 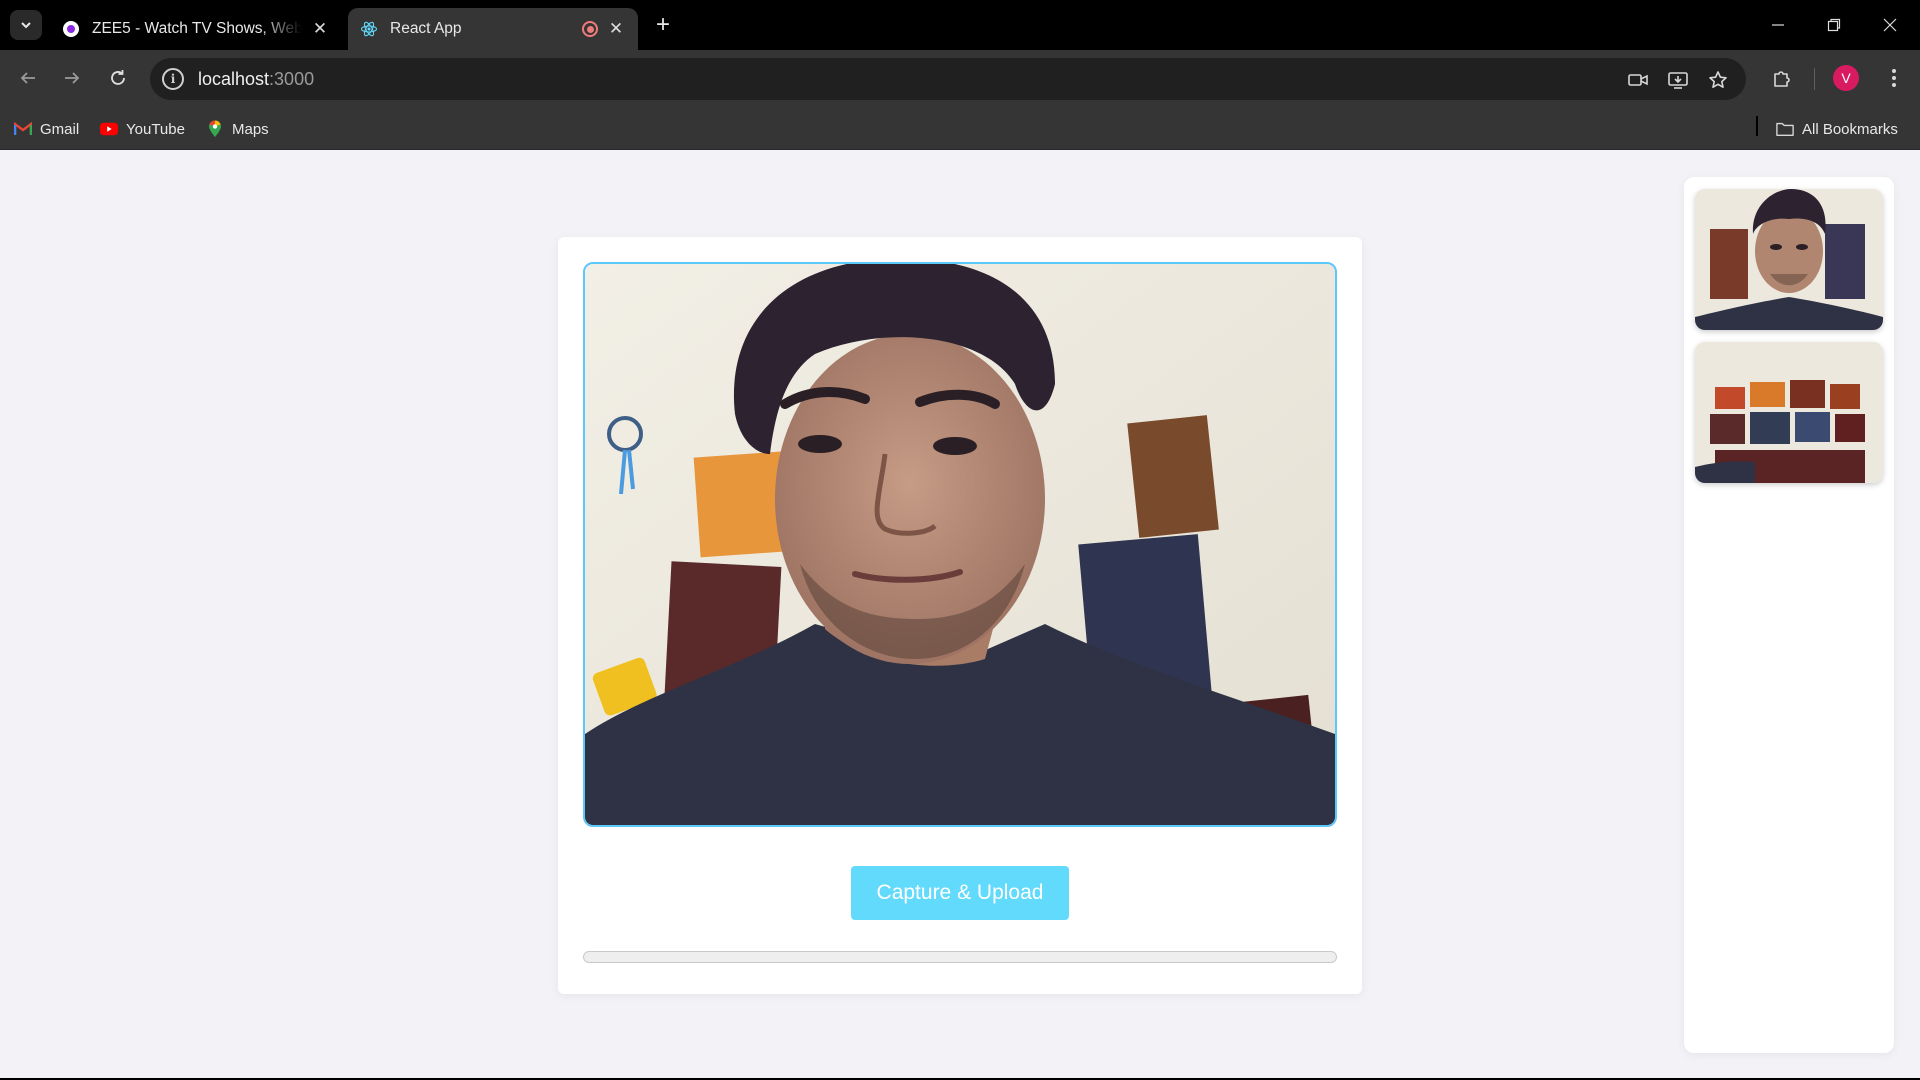 I want to click on tab-zee5: ZEE5 - Watch TV Shows, Web Series ✕, so click(x=196, y=29).